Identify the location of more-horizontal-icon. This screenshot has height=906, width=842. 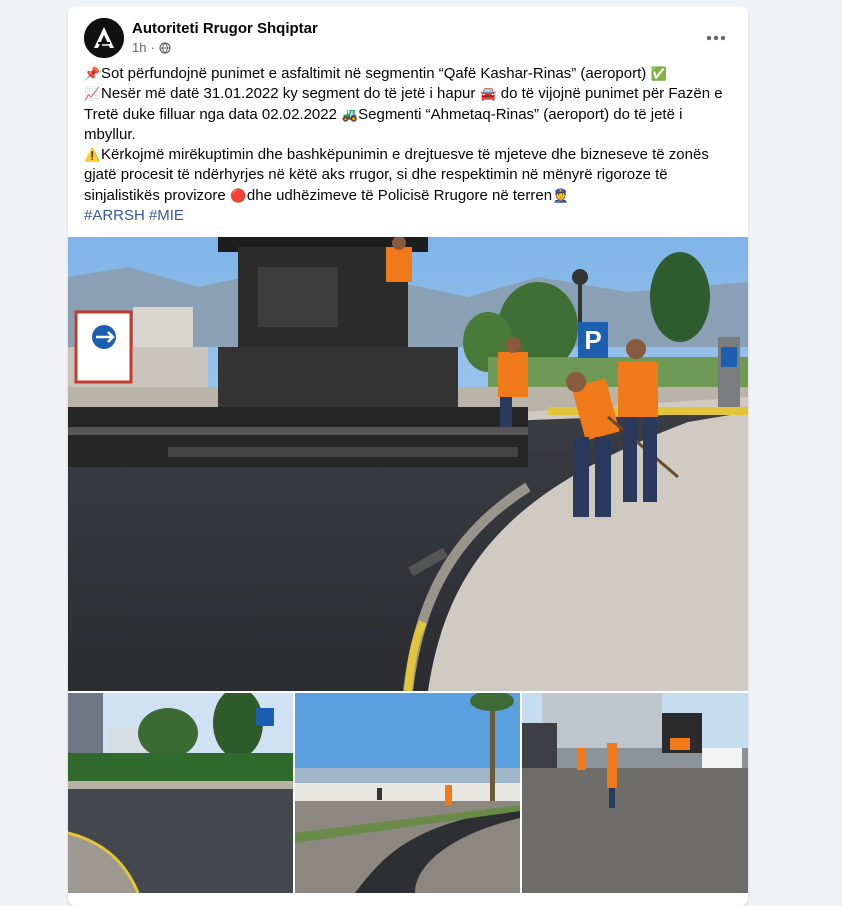
(716, 38).